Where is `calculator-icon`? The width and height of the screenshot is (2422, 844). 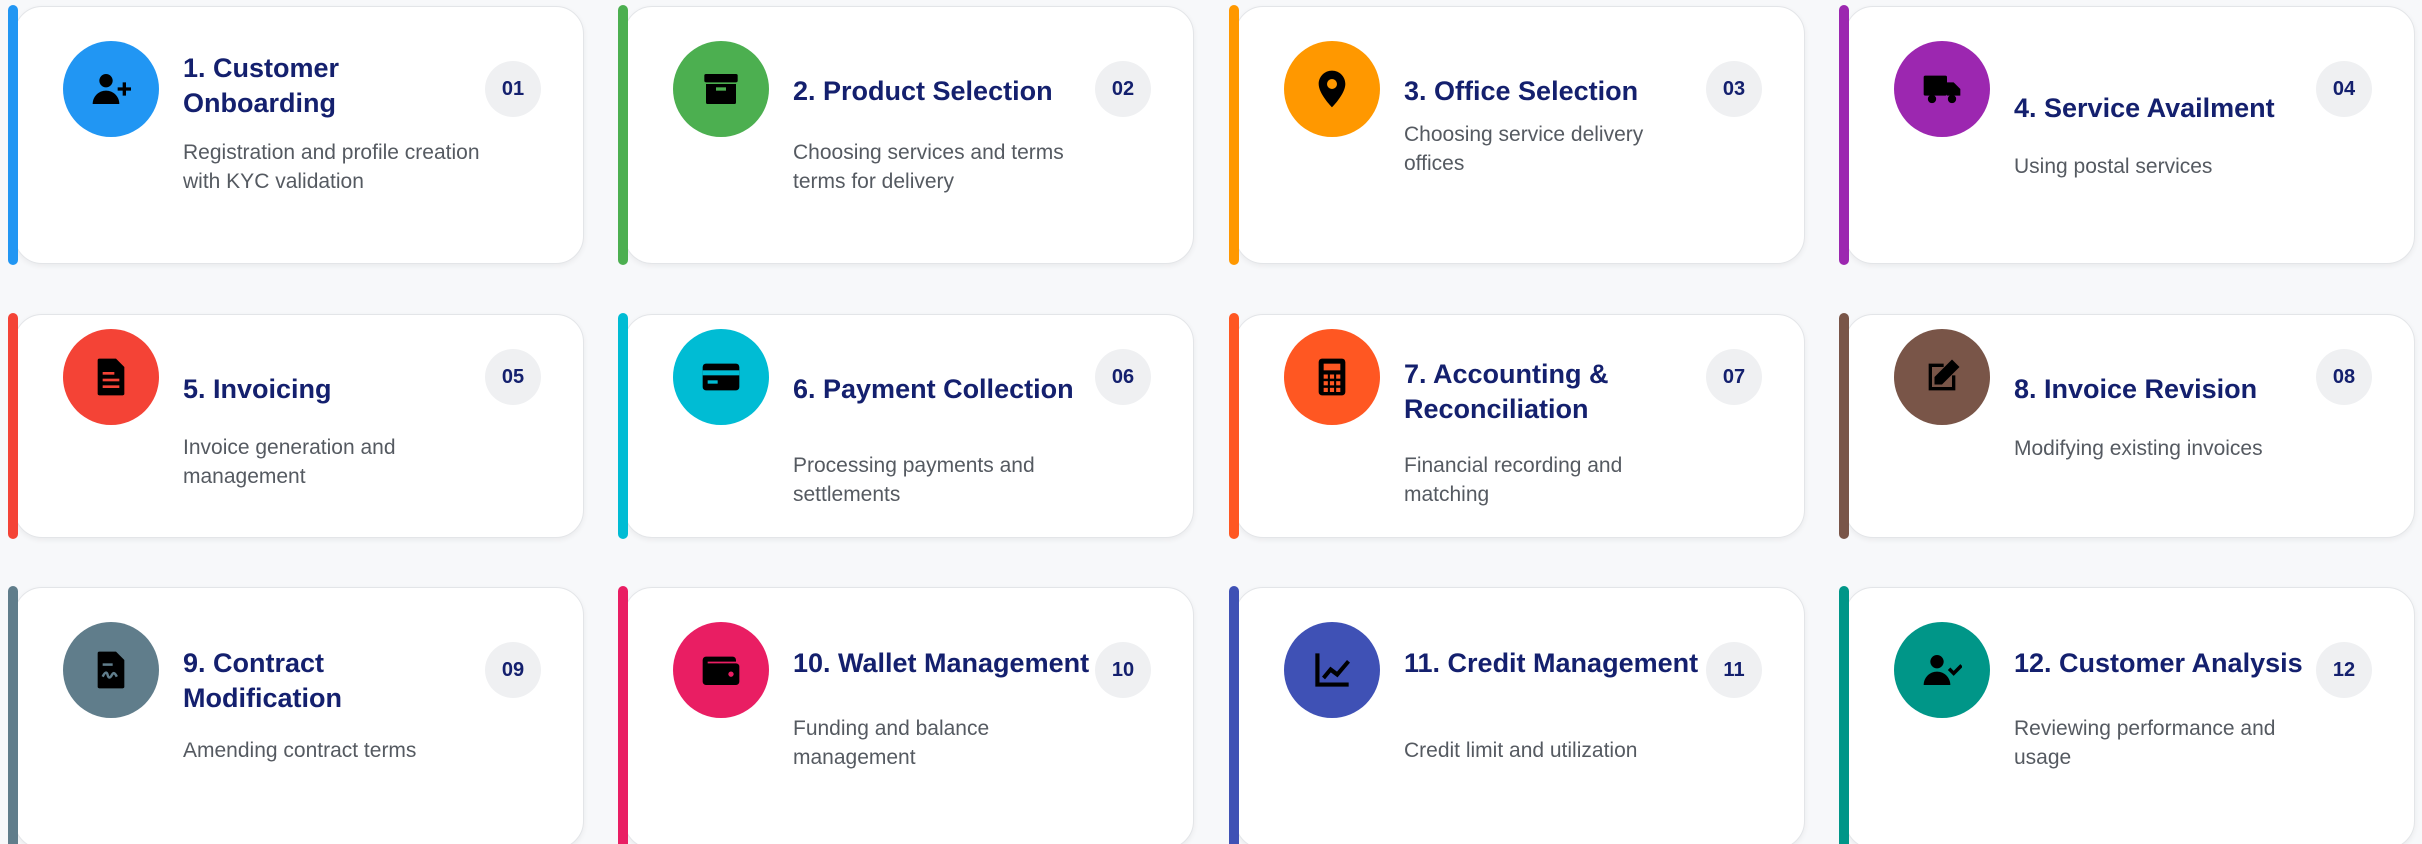 calculator-icon is located at coordinates (1332, 377).